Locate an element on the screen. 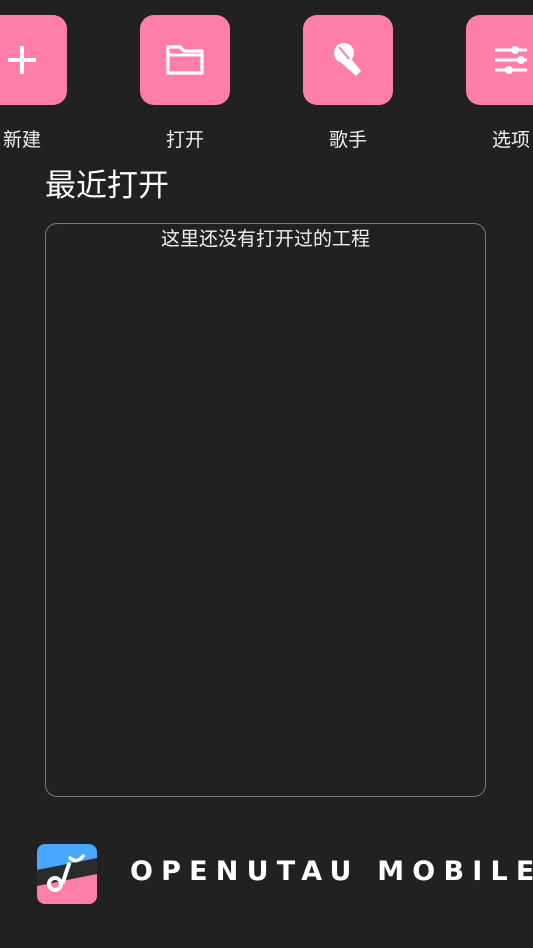 Image resolution: width=533 pixels, height=948 pixels. openutau-logo-icon is located at coordinates (67, 874).